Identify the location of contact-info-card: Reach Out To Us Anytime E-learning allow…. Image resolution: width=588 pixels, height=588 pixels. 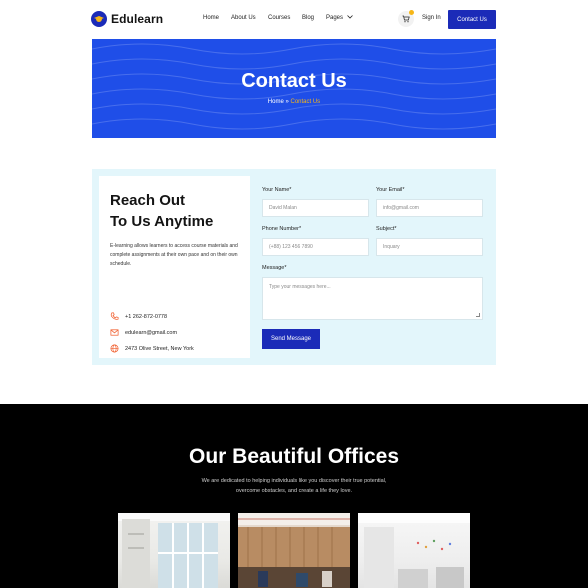
(174, 267).